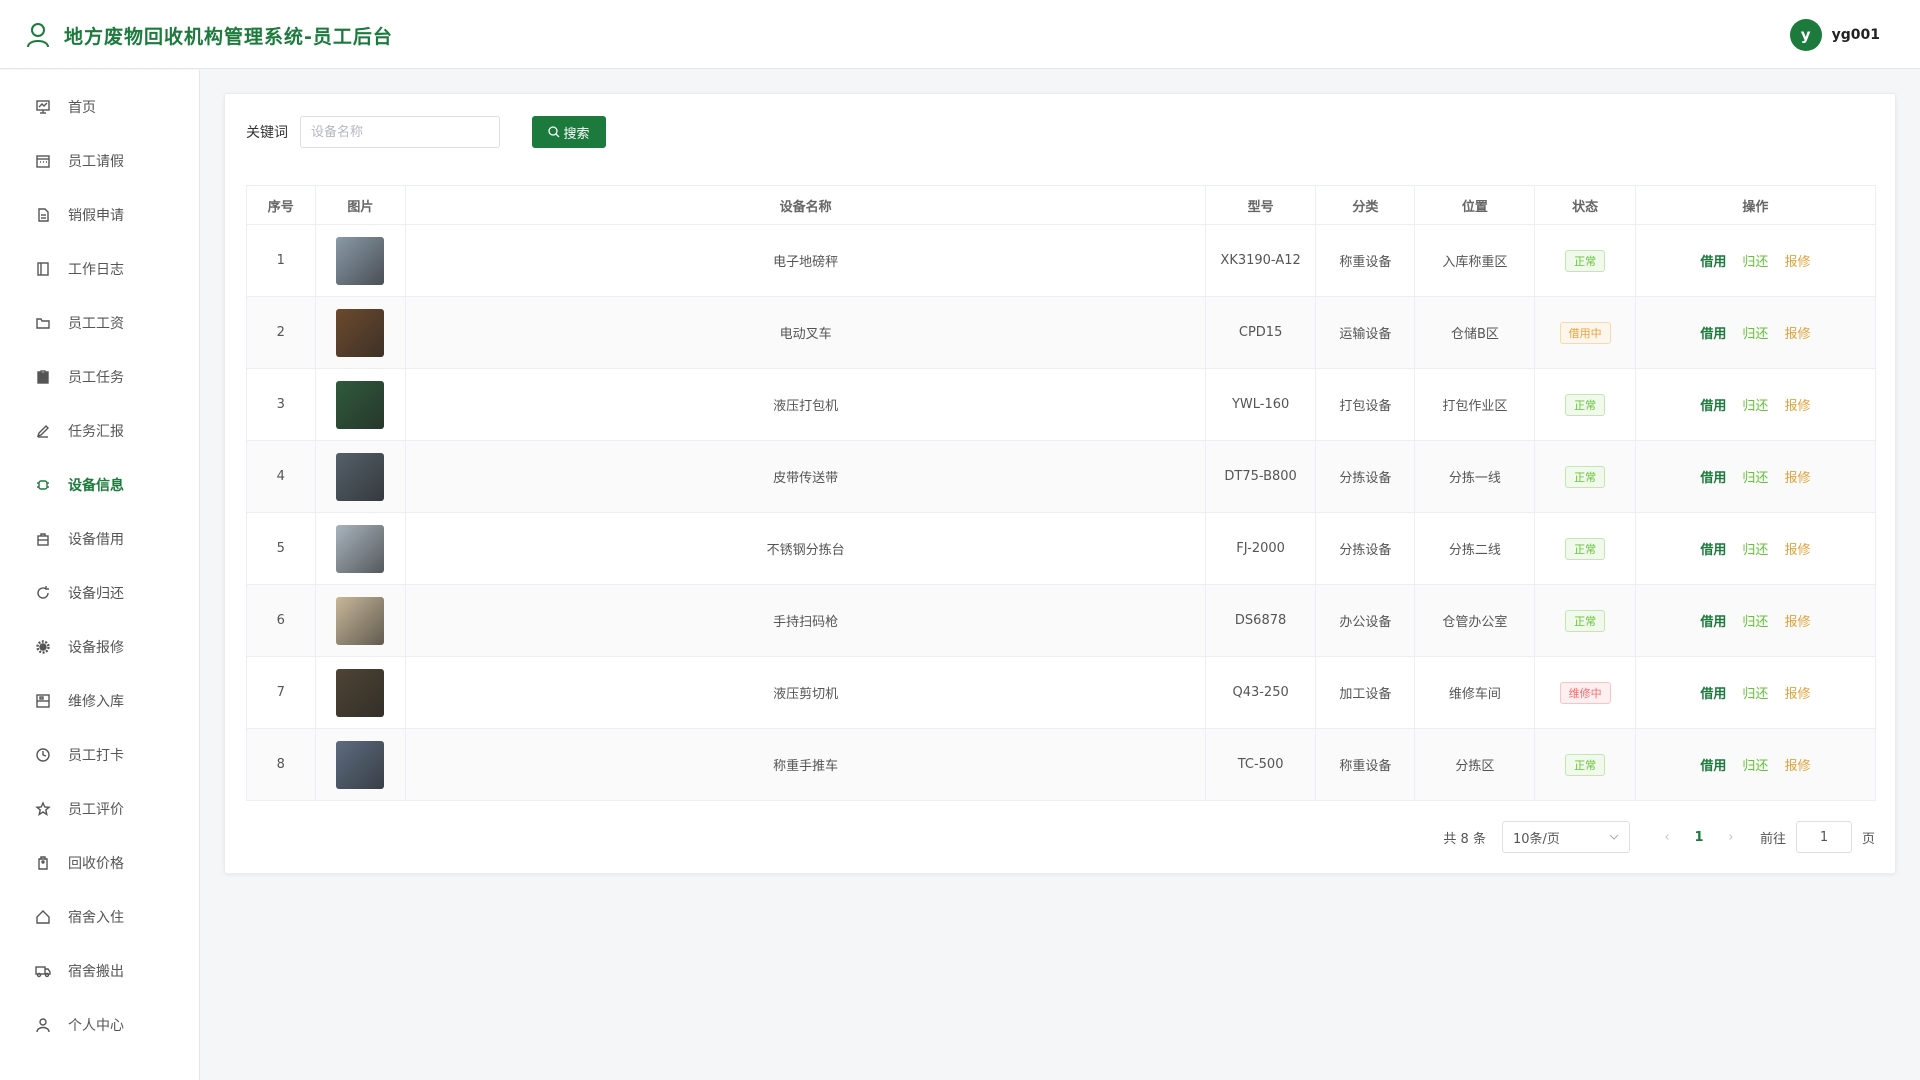  Describe the element at coordinates (805, 620) in the screenshot. I see `equipment-name: 手持扫码枪` at that location.